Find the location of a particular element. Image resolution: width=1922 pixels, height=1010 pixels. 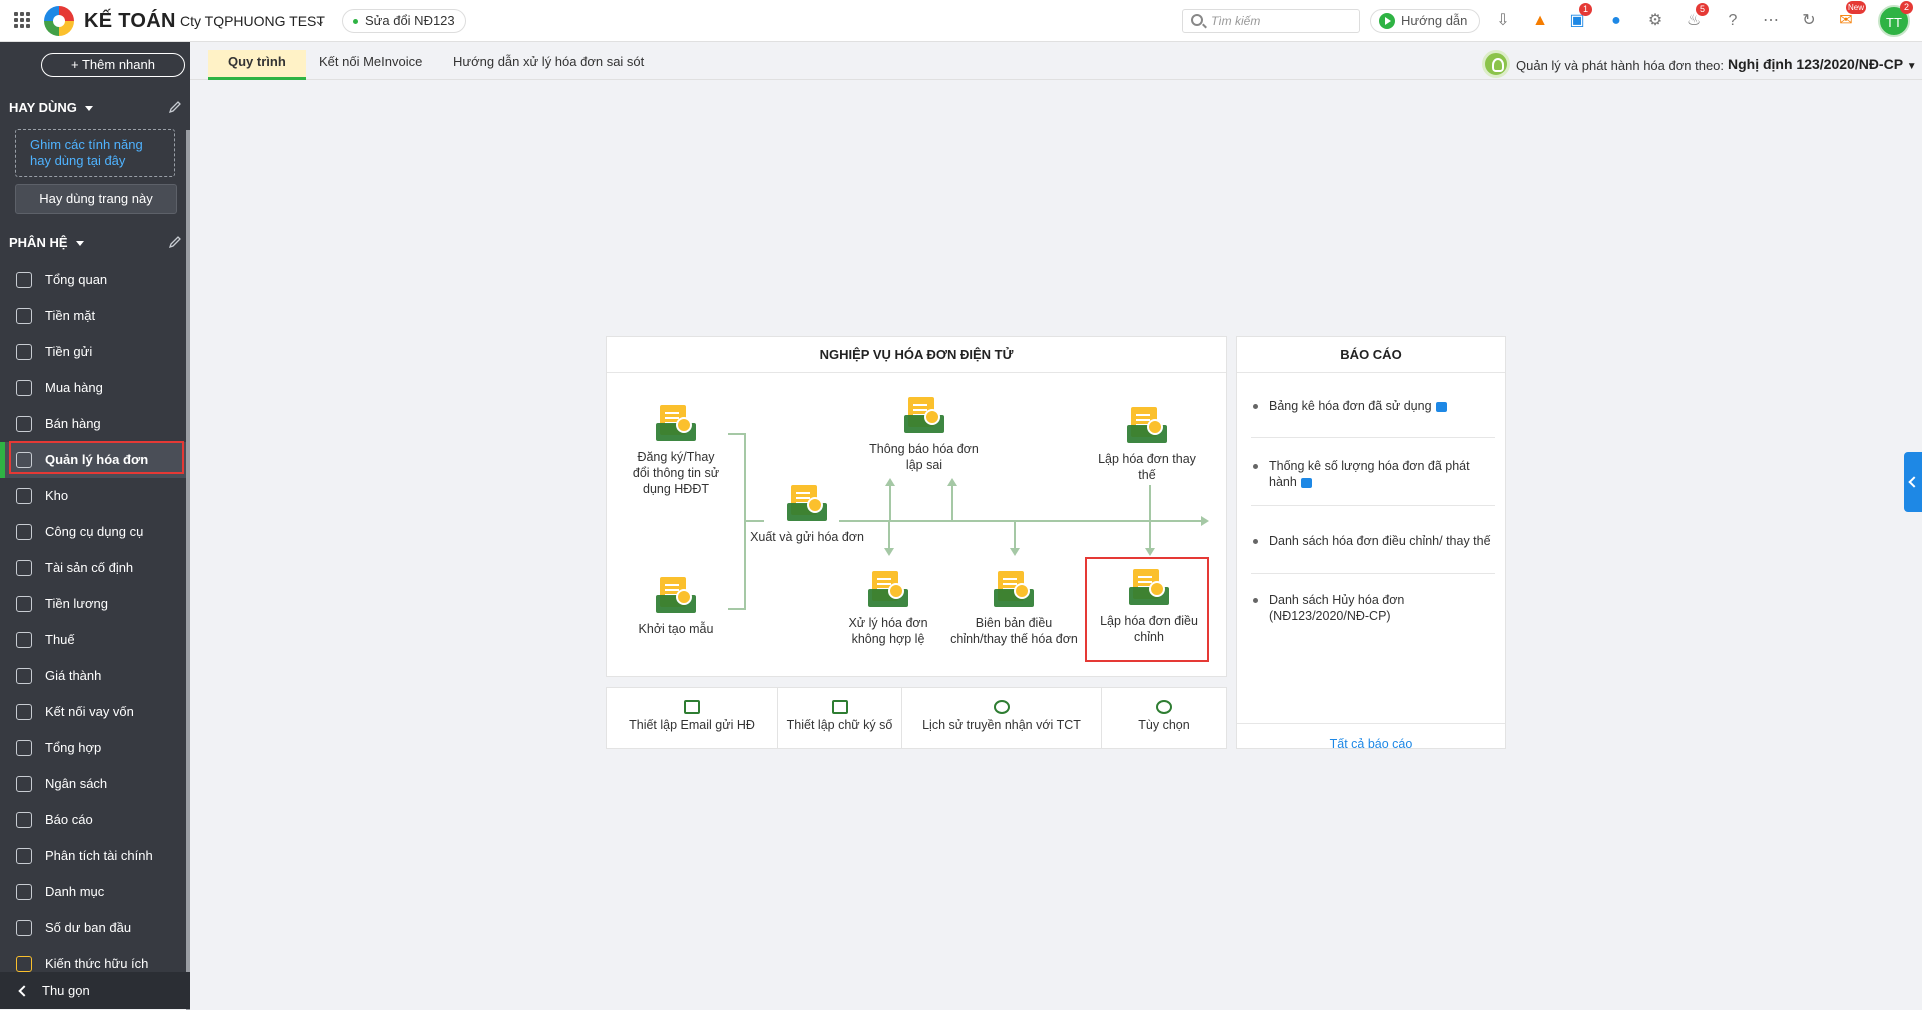

sidebar-scrollbar is located at coordinates (188, 570).